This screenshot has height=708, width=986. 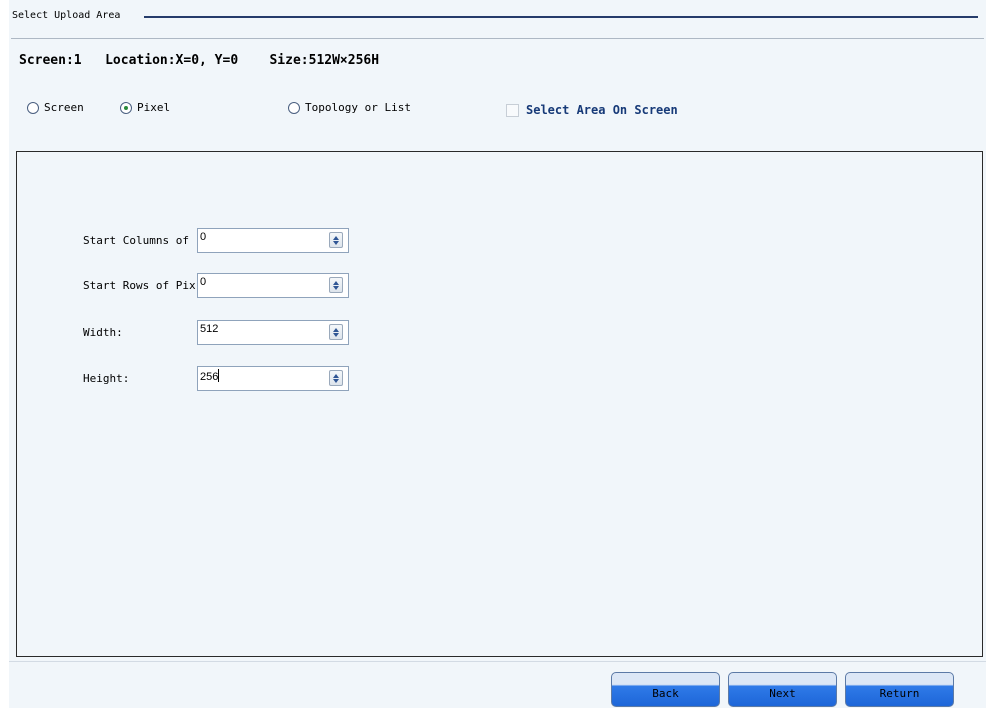 What do you see at coordinates (64, 107) in the screenshot?
I see `radio-screen-label: Screen` at bounding box center [64, 107].